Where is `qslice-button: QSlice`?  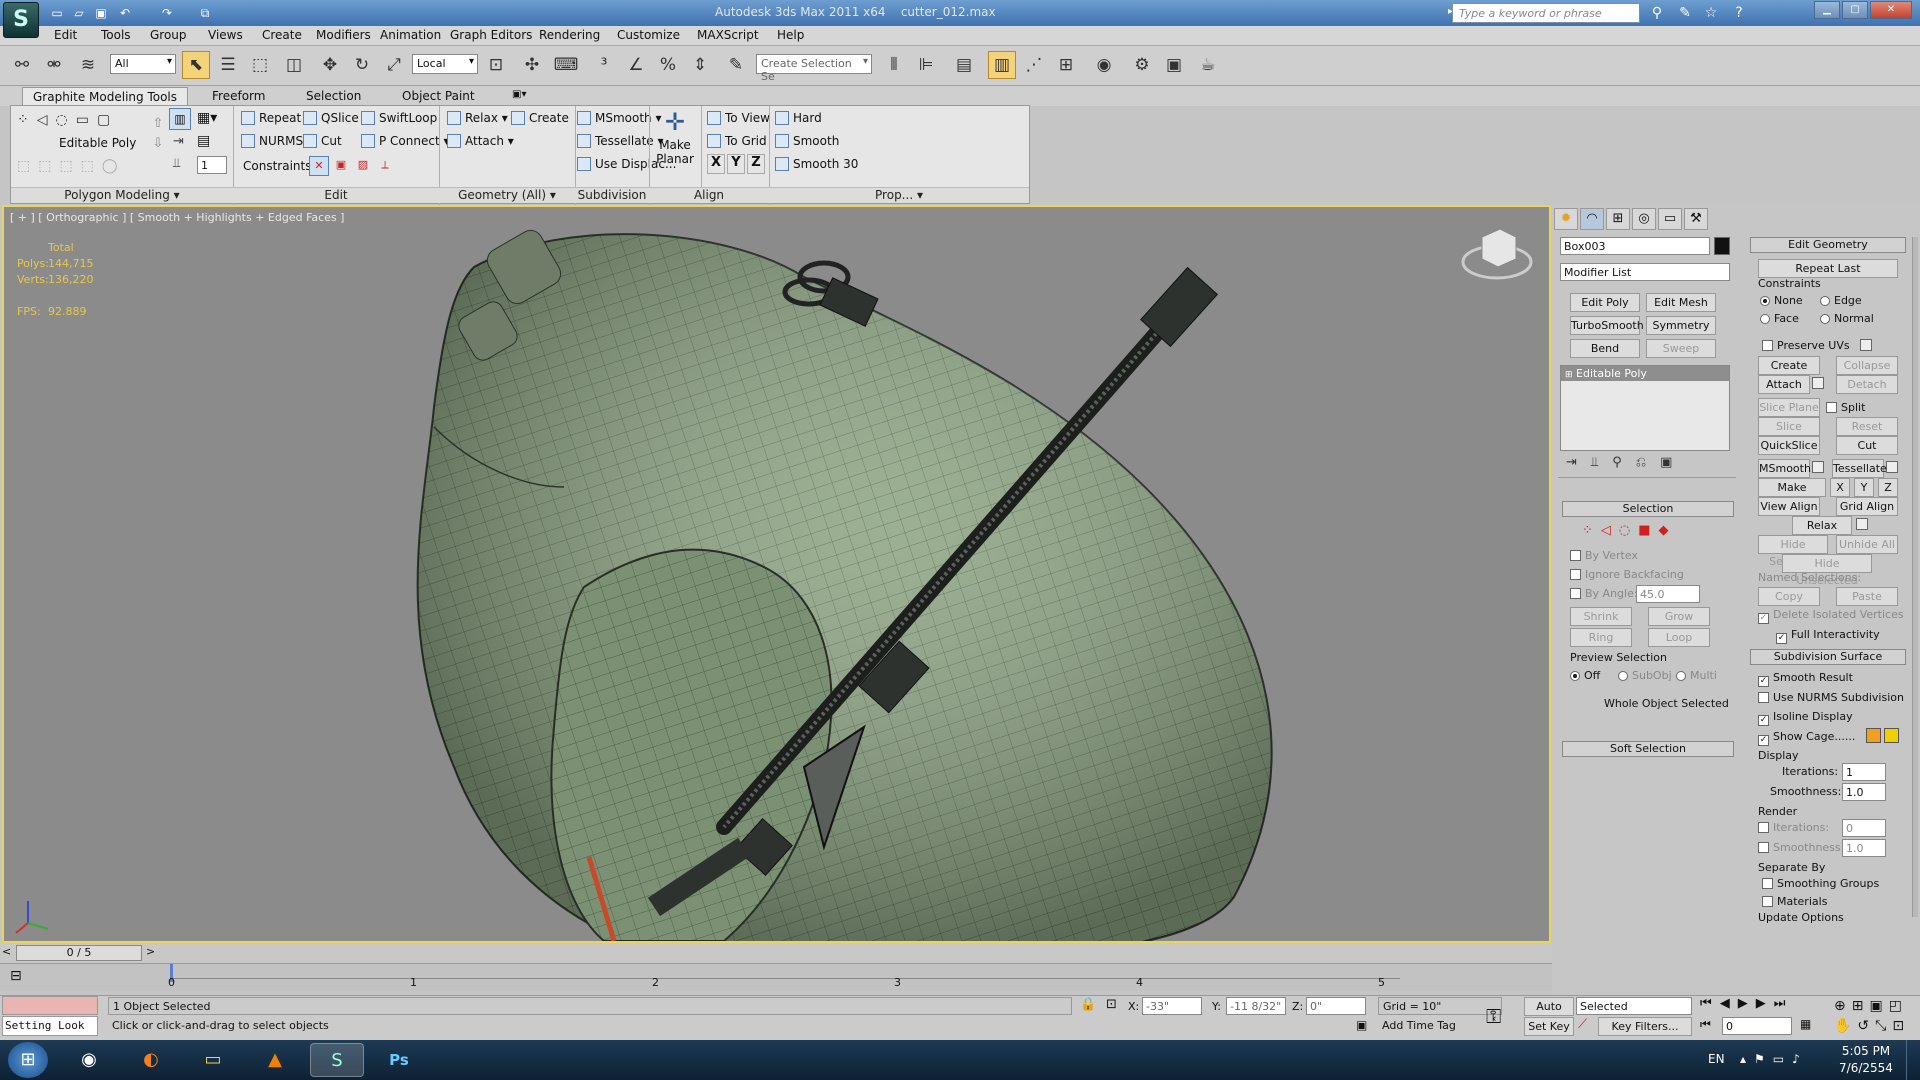
qslice-button: QSlice is located at coordinates (331, 118).